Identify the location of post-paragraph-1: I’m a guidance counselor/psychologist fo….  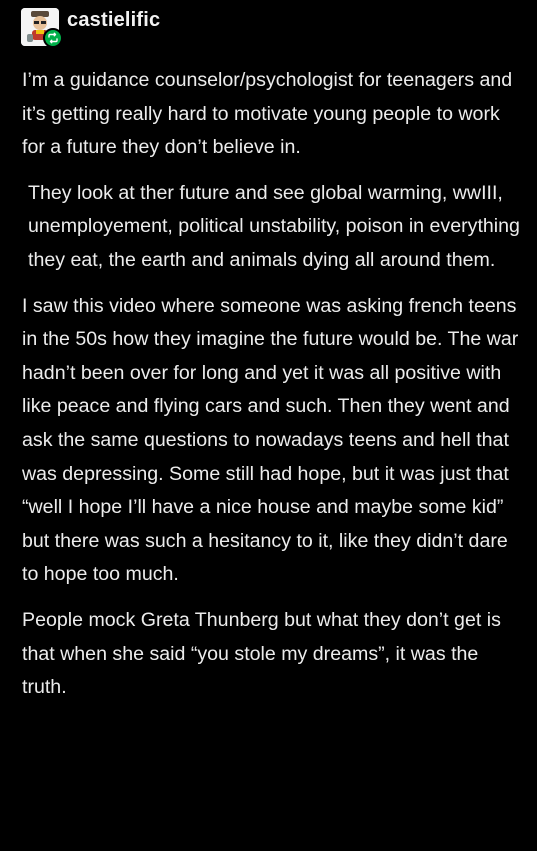
(267, 114).